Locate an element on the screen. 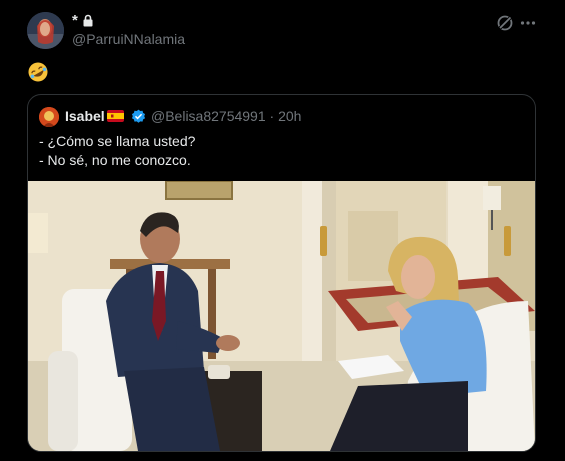 Image resolution: width=565 pixels, height=461 pixels. rolling-on-floor-laughing-emoji is located at coordinates (38, 72).